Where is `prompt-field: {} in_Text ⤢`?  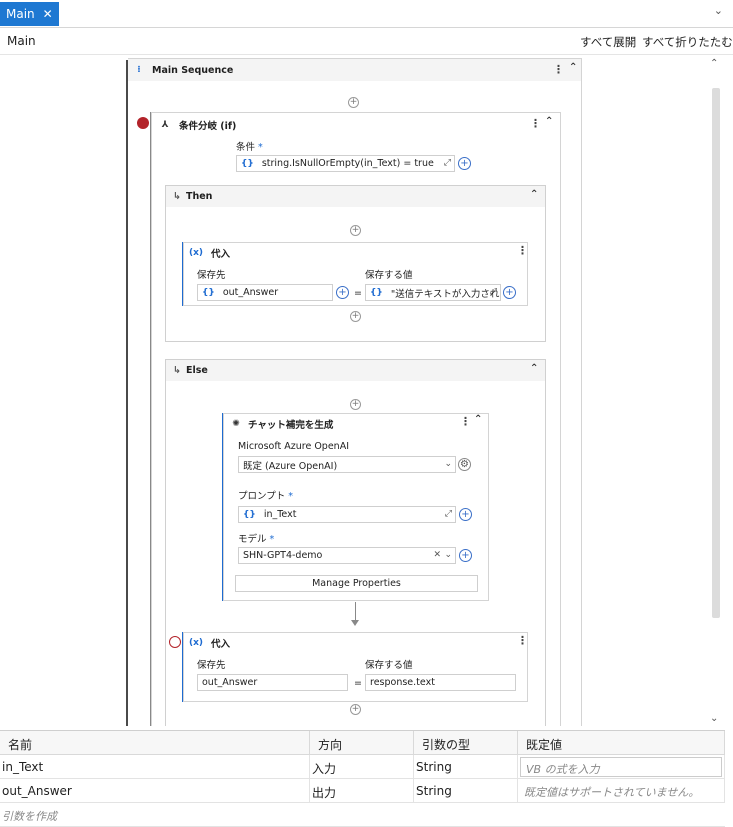
prompt-field: {} in_Text ⤢ is located at coordinates (347, 514).